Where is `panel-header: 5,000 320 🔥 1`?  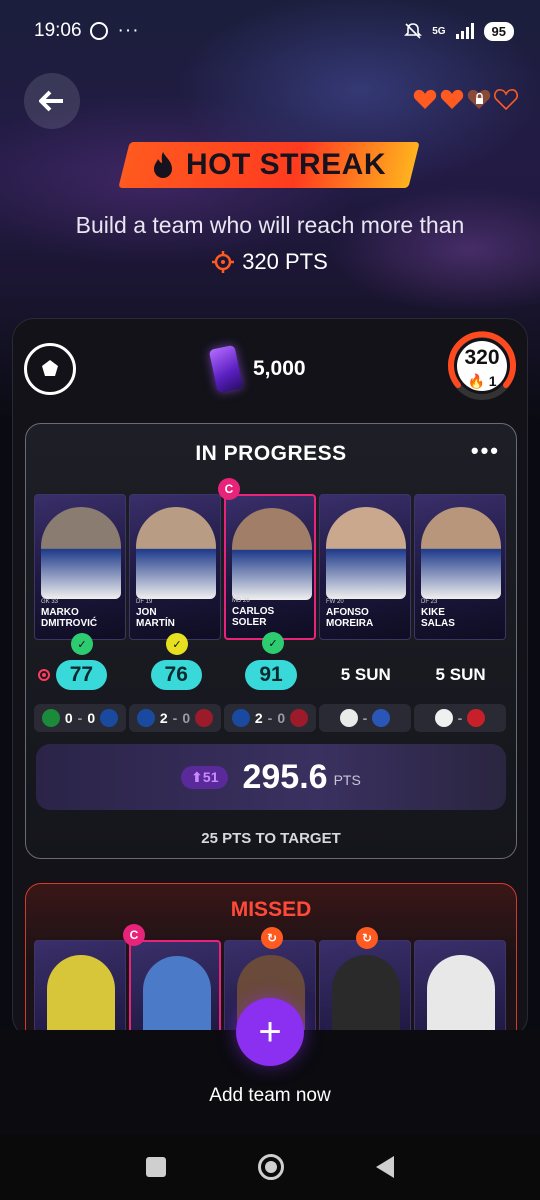
panel-header: 5,000 320 🔥 1 is located at coordinates (270, 369).